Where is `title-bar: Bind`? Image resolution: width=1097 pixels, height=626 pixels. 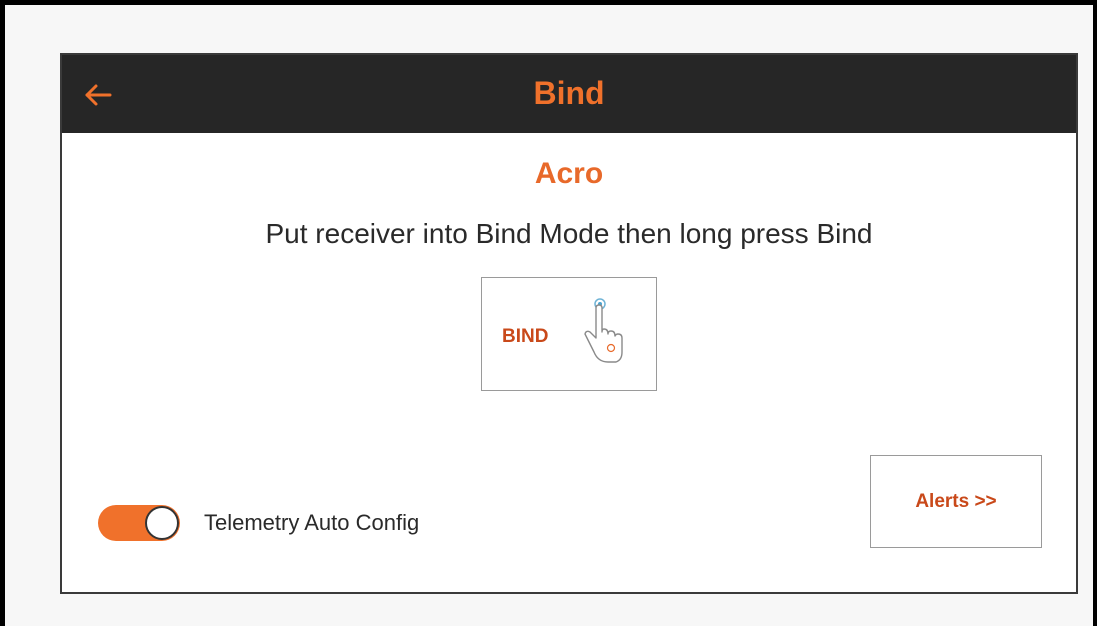
title-bar: Bind is located at coordinates (569, 94).